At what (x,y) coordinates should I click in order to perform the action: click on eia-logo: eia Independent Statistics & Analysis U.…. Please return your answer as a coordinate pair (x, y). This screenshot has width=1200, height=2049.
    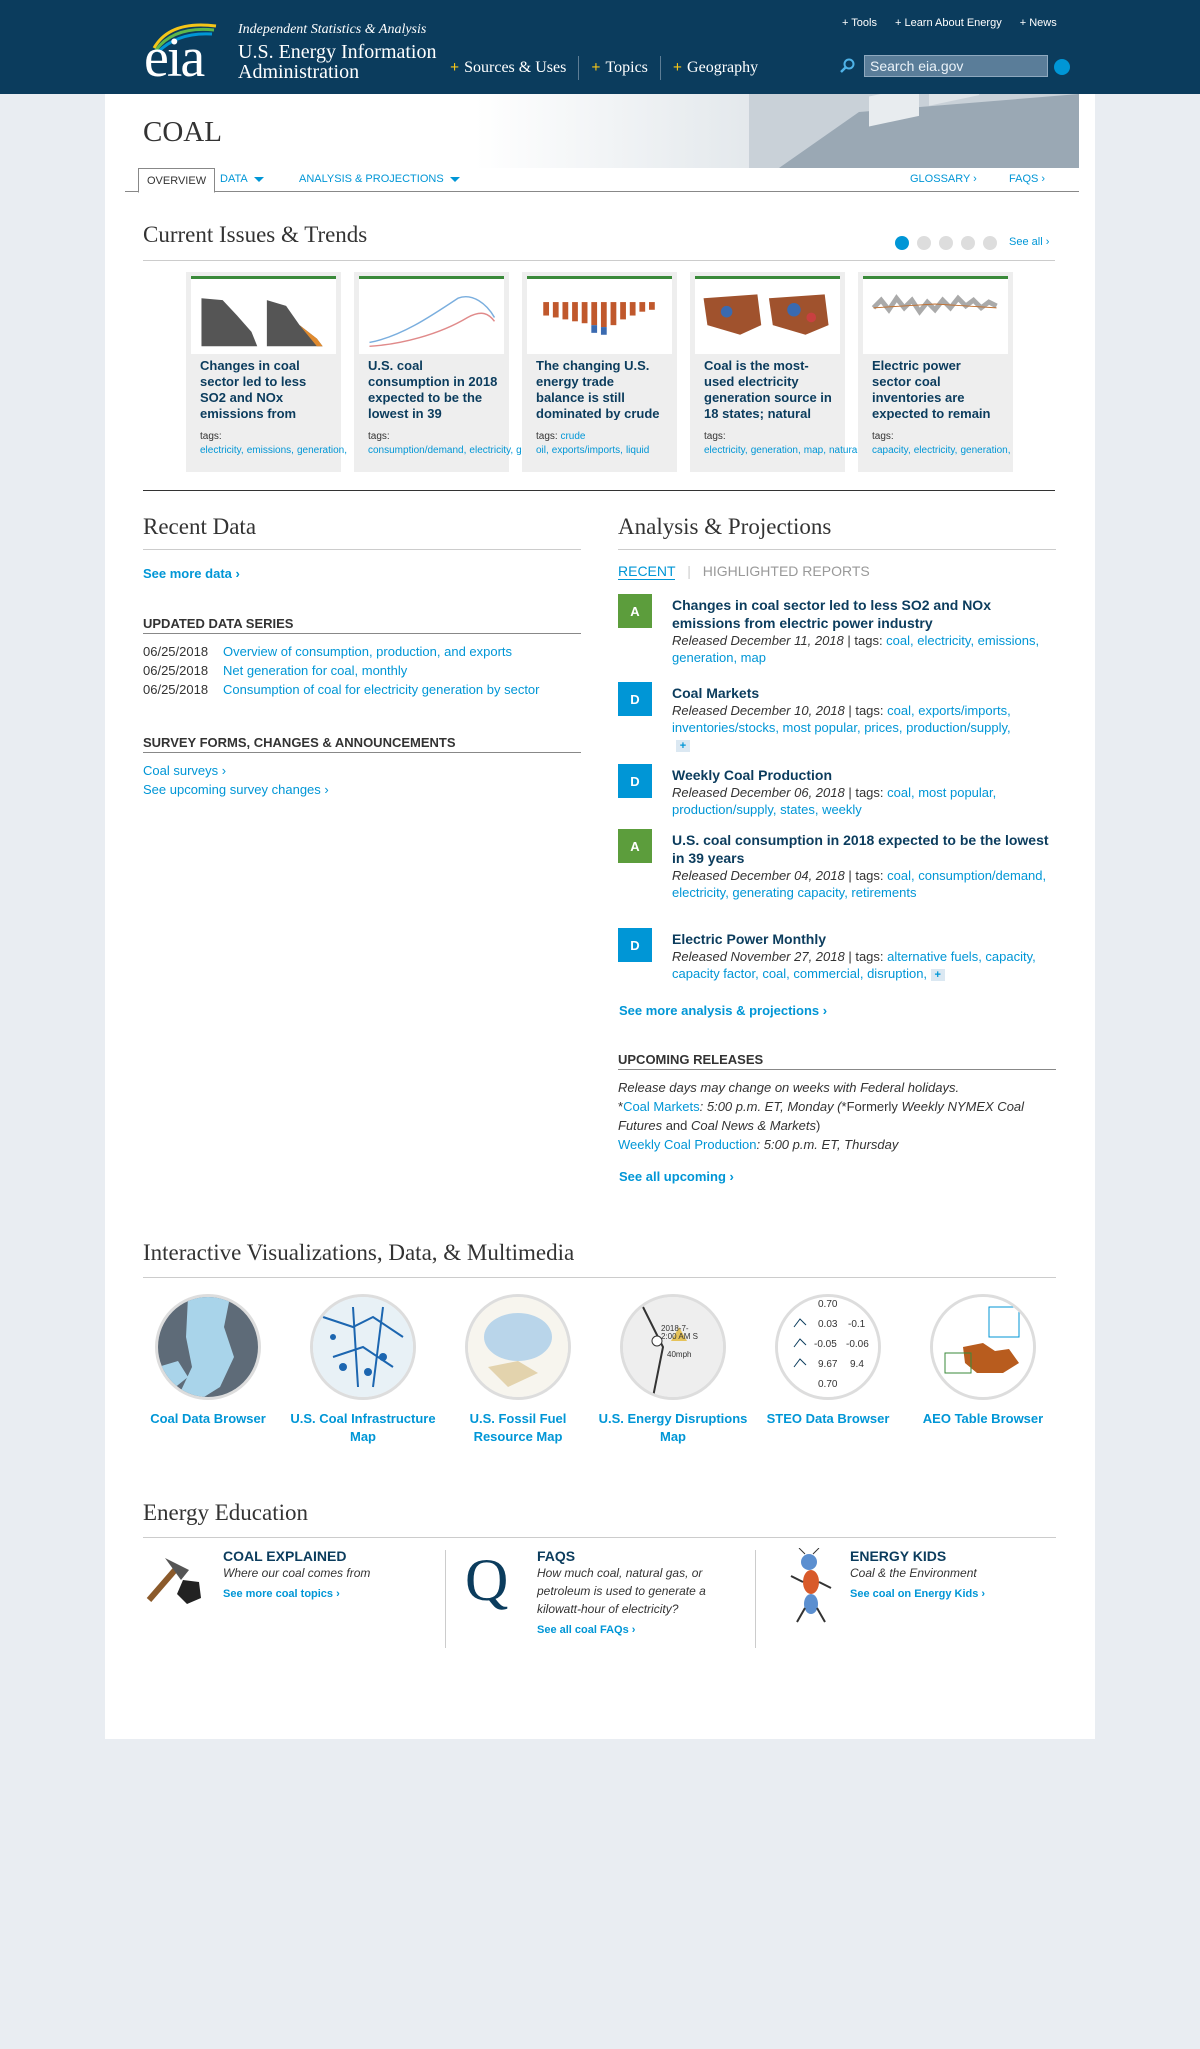
    Looking at the image, I should click on (292, 53).